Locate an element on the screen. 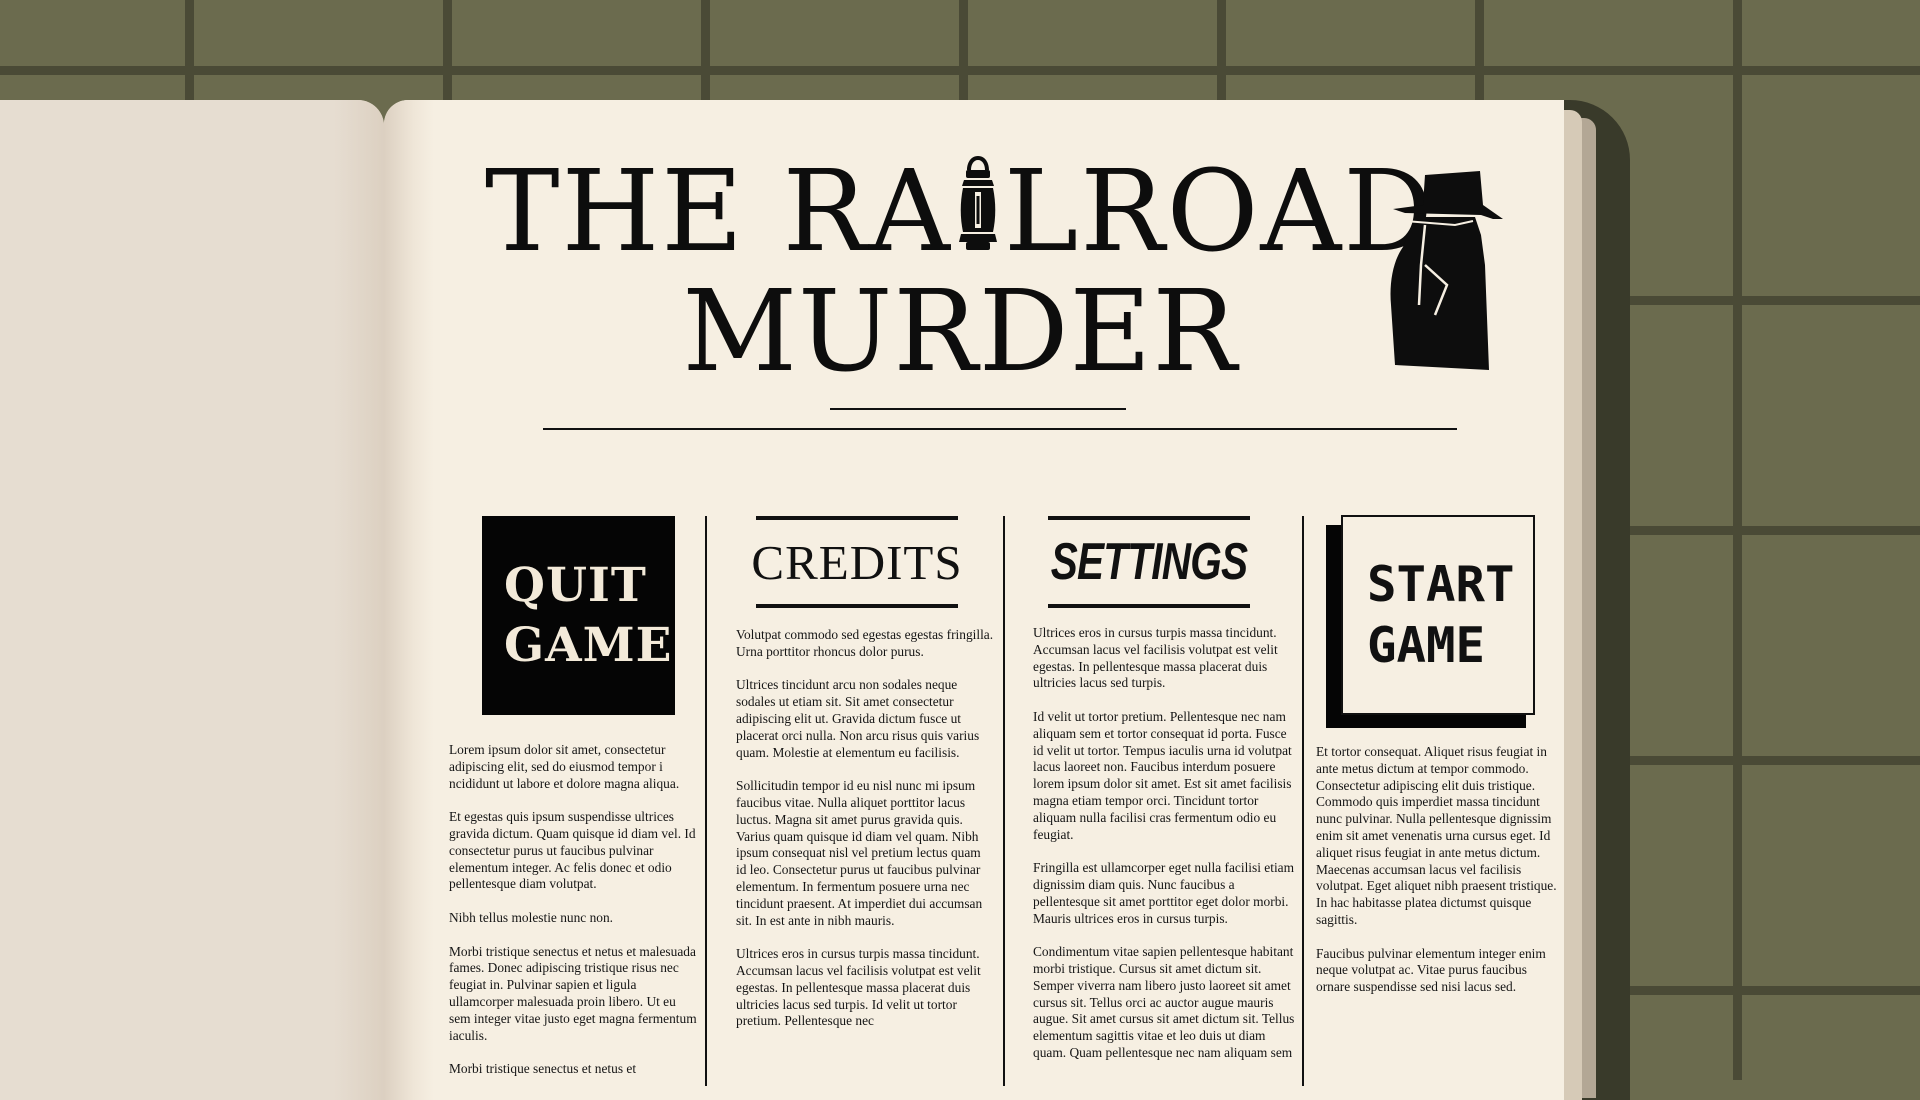 The width and height of the screenshot is (1920, 1100). title-text-part2: LROAD is located at coordinates (1219, 212).